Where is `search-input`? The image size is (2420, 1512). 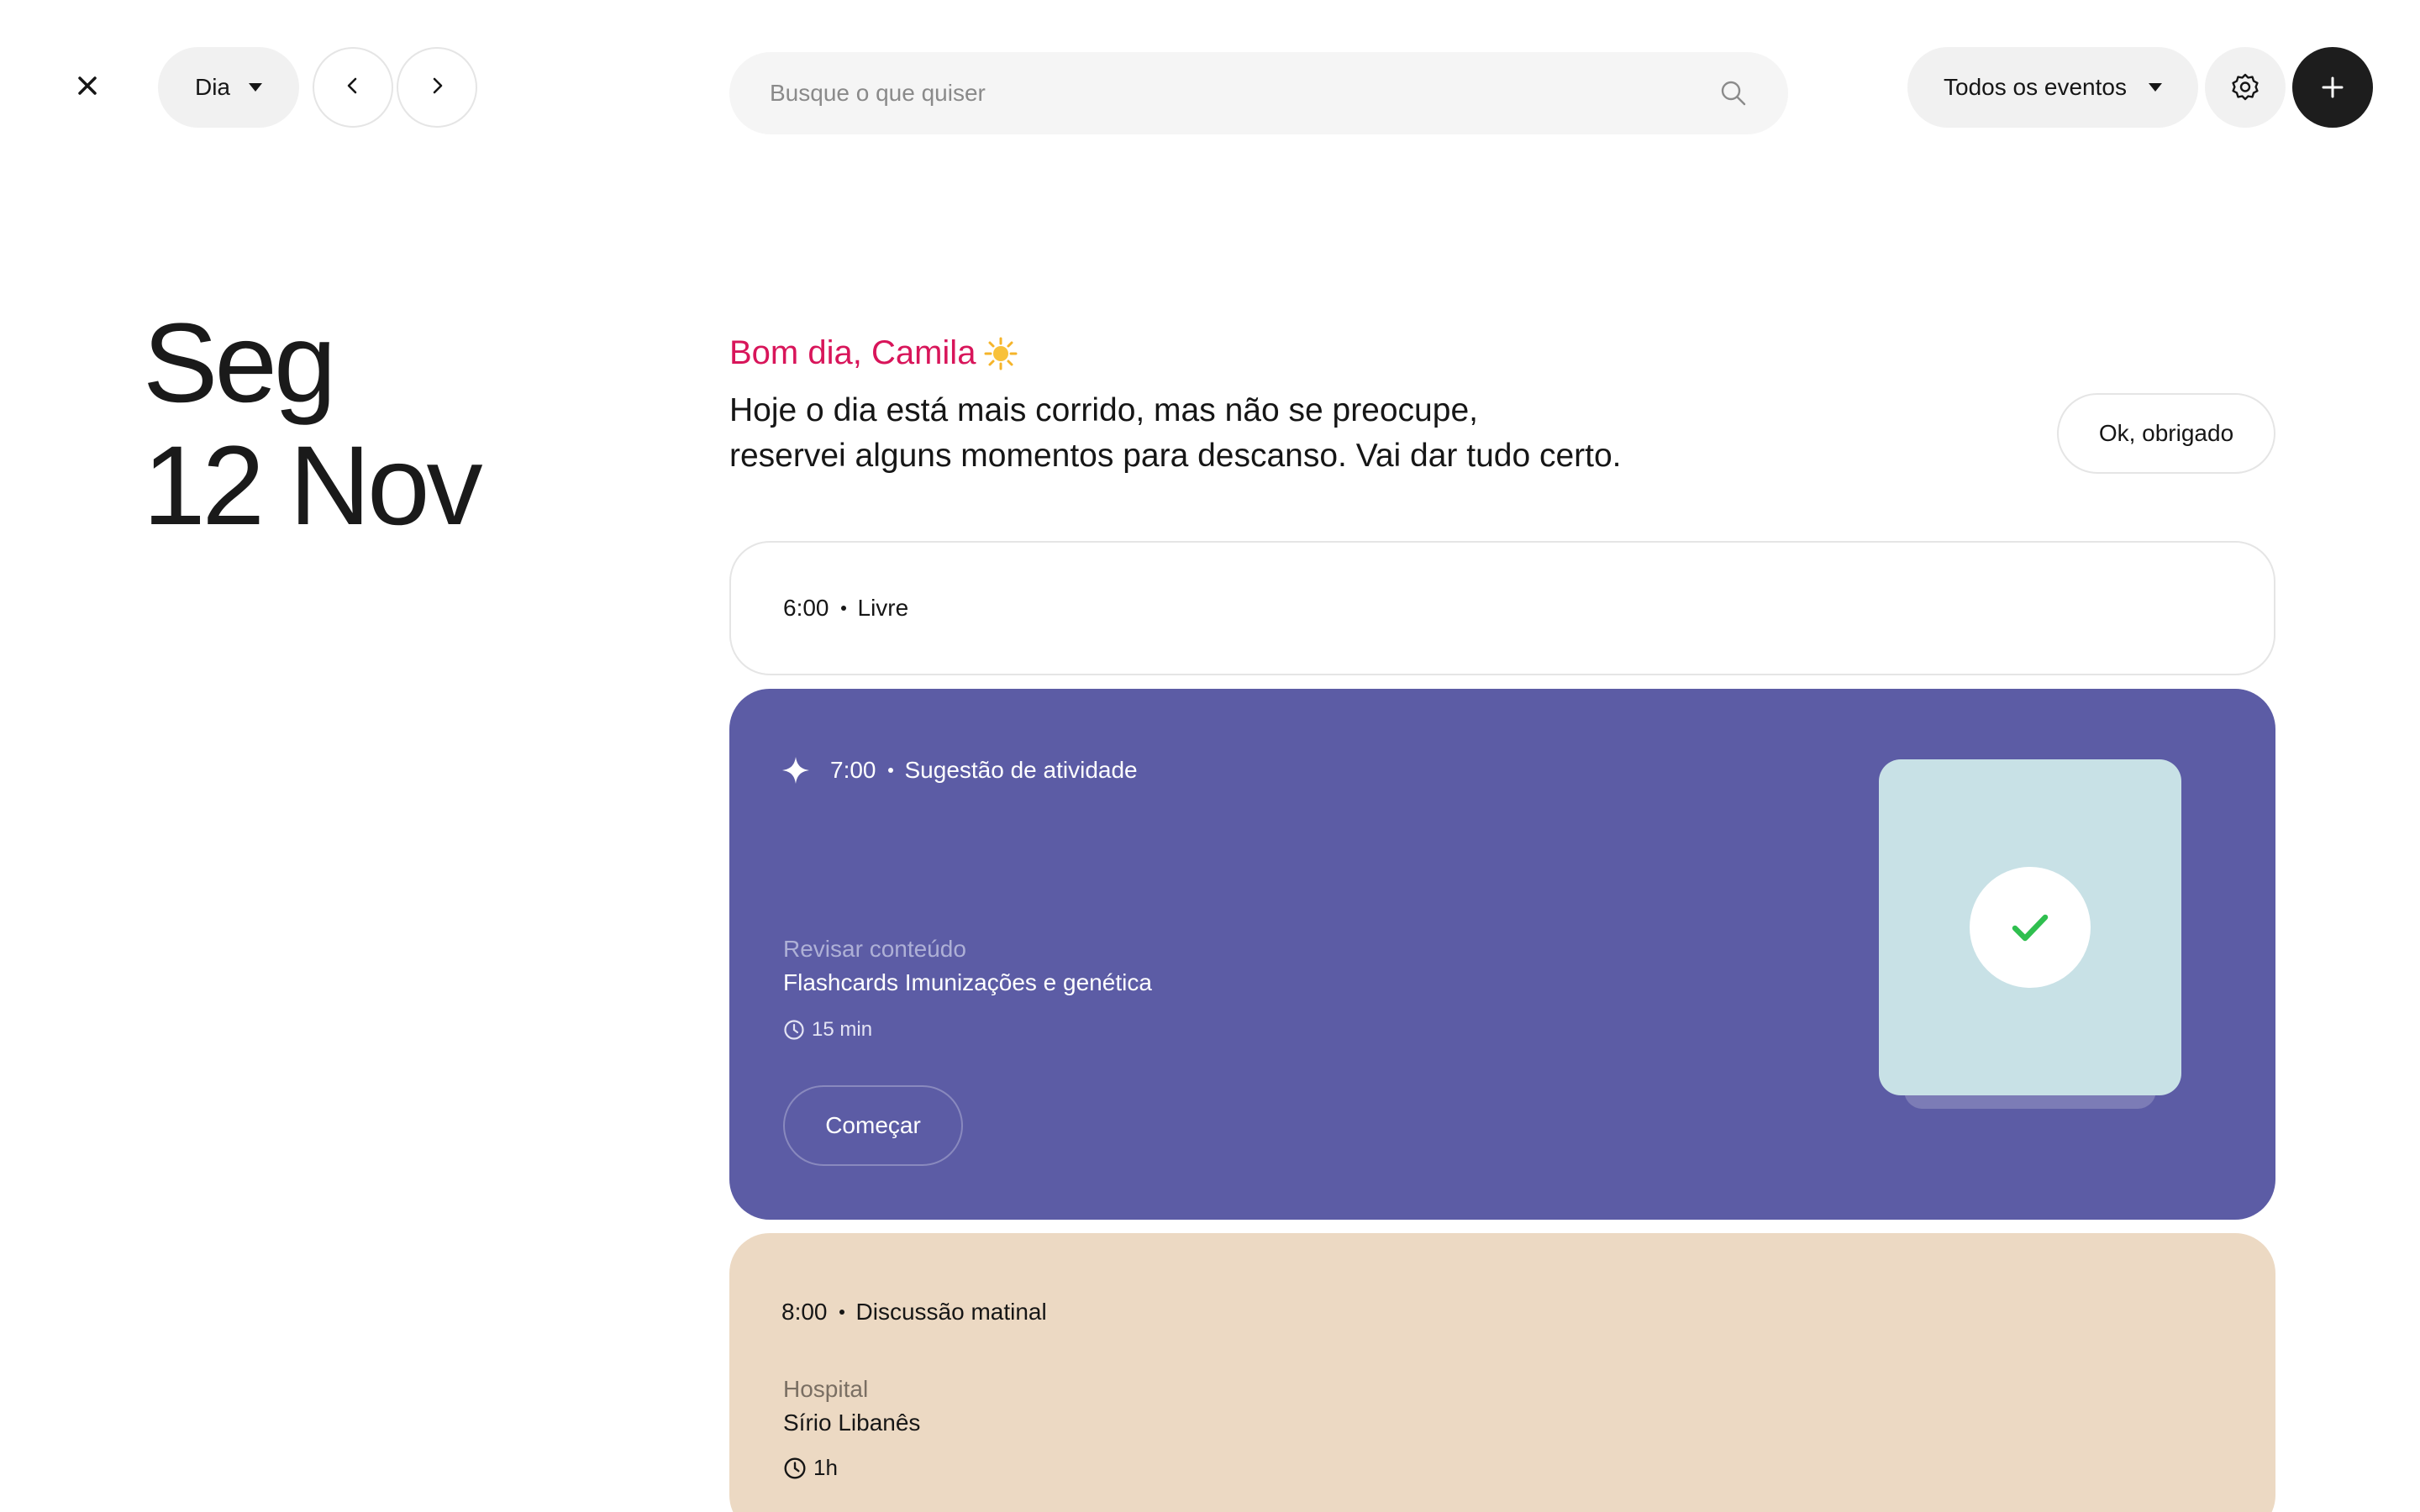
search-input is located at coordinates (1244, 93).